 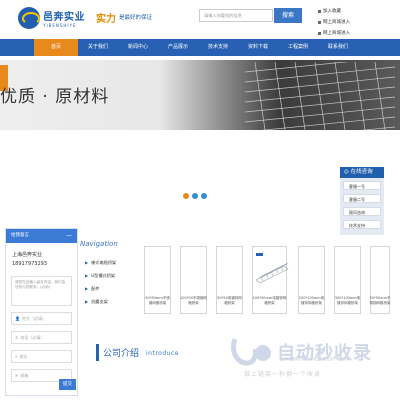 What do you see at coordinates (362, 211) in the screenshot?
I see `service-item: 顾问咨询` at bounding box center [362, 211].